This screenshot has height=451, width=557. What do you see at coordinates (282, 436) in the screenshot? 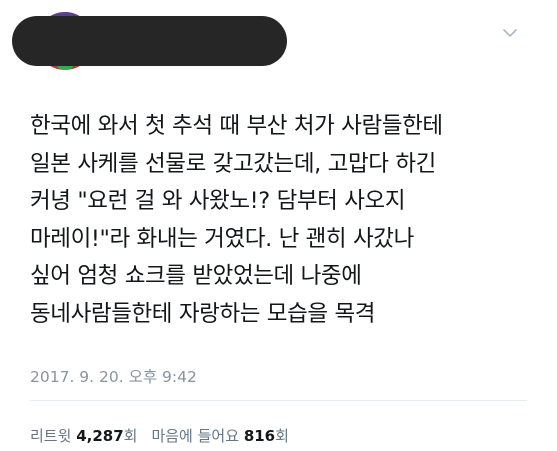
I see `likes-suffix: 회` at bounding box center [282, 436].